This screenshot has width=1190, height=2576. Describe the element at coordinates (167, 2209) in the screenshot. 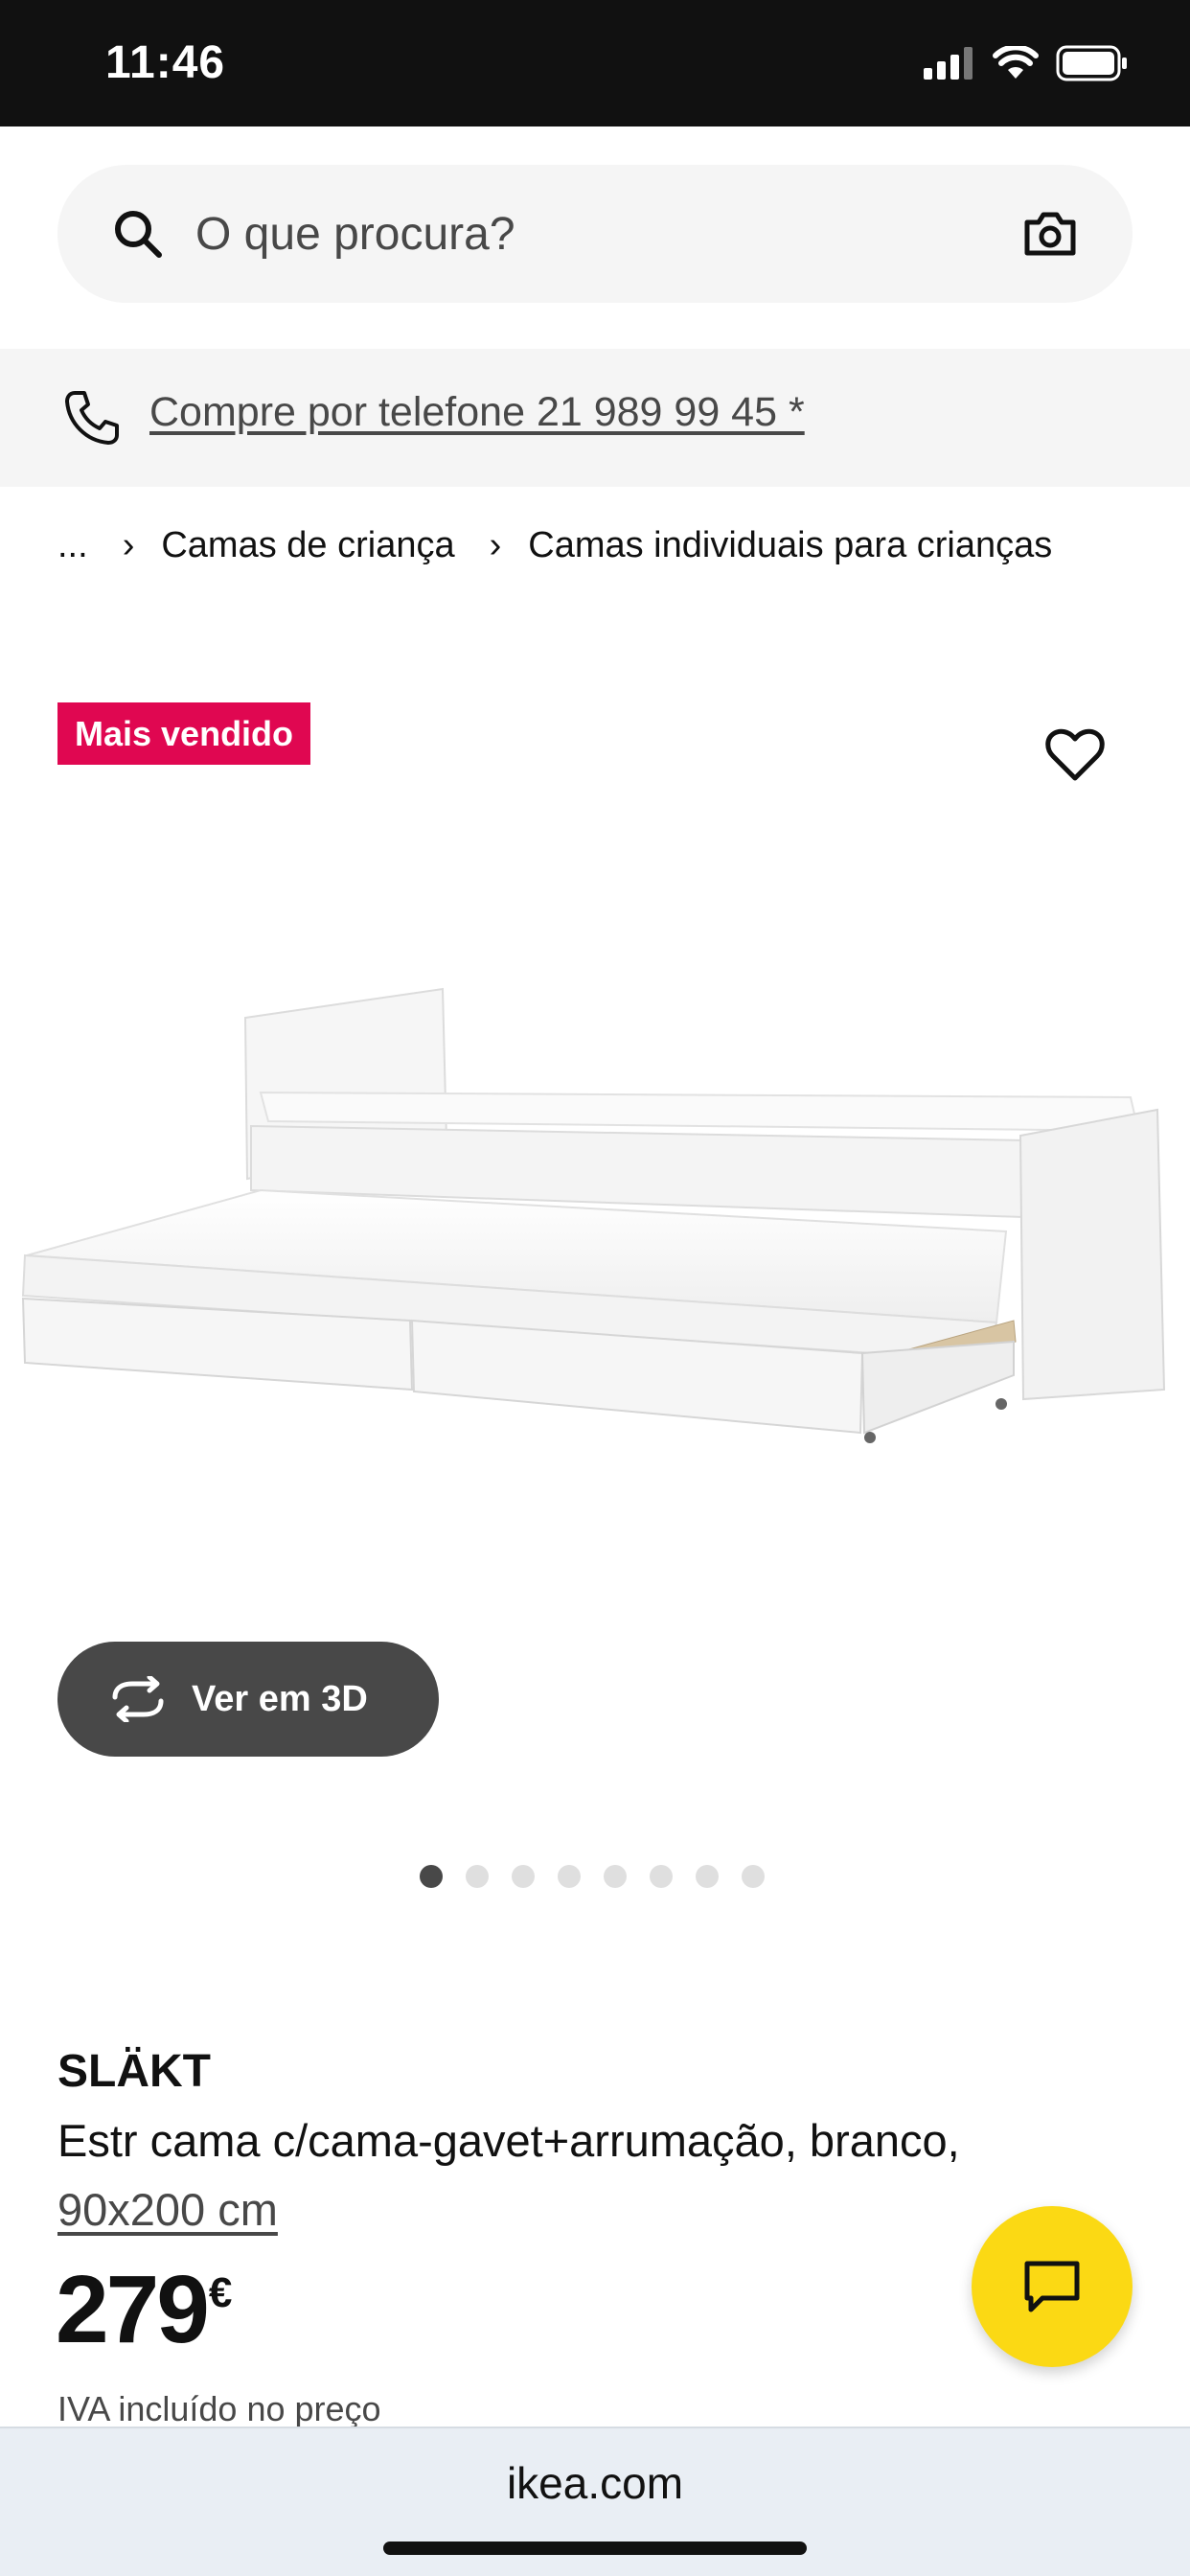

I see `product-size-link: 90x200 cm` at that location.